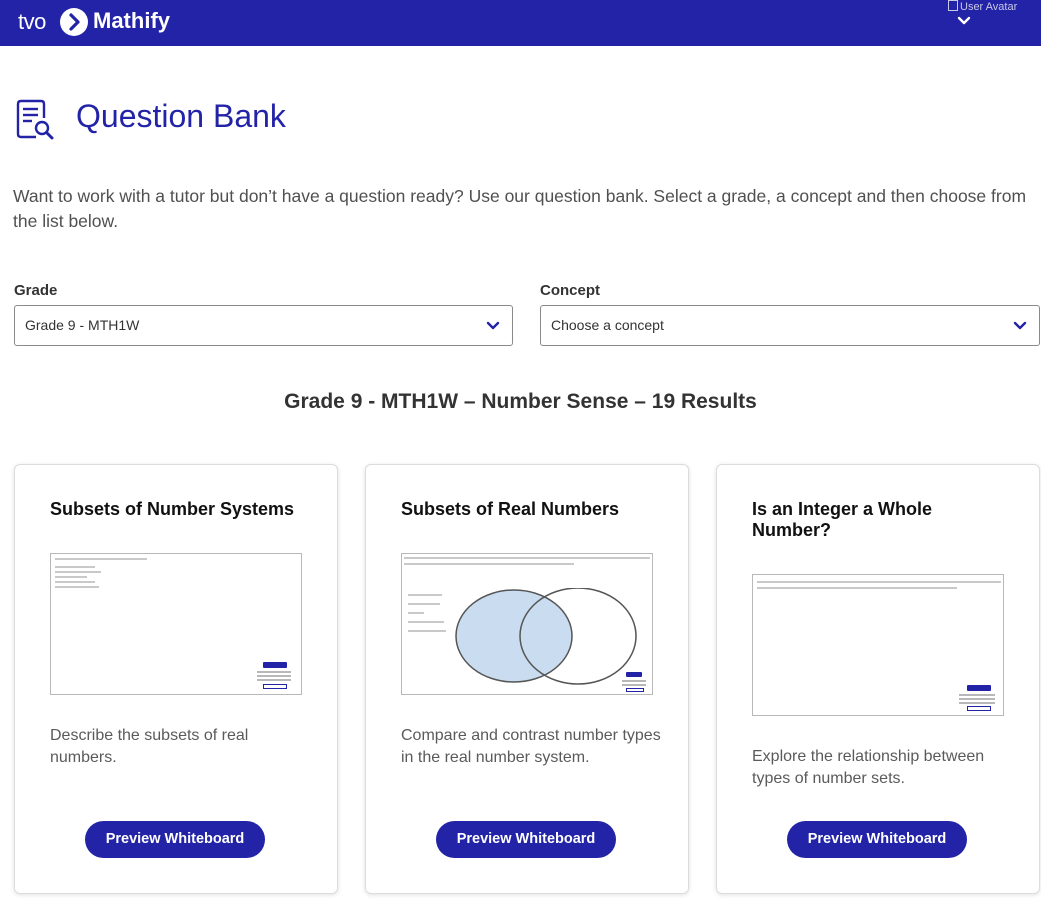 This screenshot has height=912, width=1041. Describe the element at coordinates (842, 519) in the screenshot. I see `card-title: Is an Integer a Whole Number?` at that location.